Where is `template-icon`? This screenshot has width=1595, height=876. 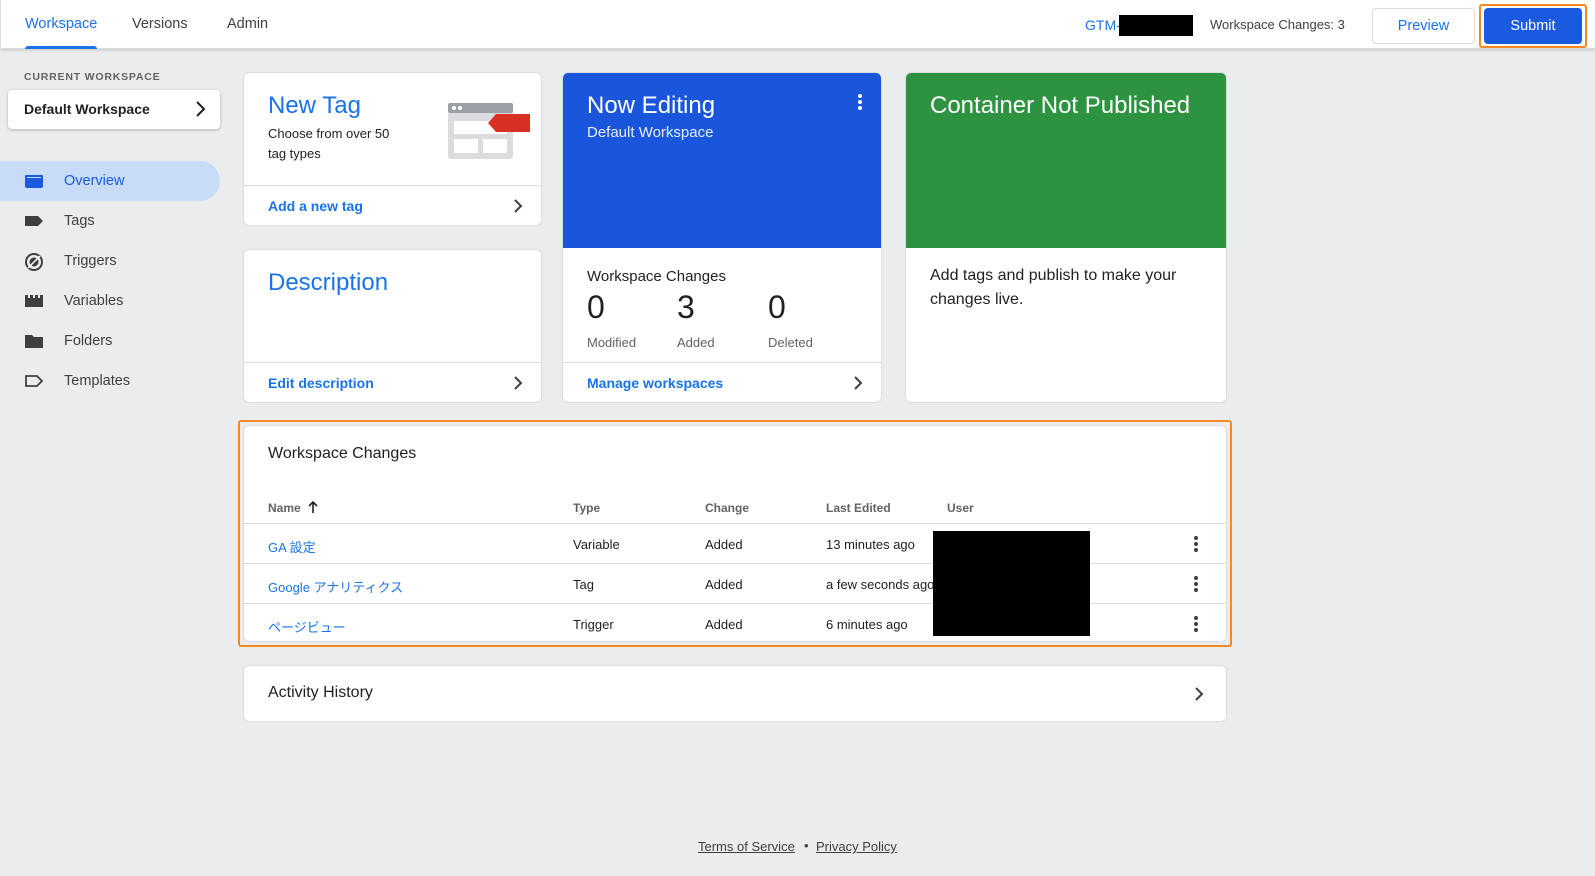 template-icon is located at coordinates (34, 381).